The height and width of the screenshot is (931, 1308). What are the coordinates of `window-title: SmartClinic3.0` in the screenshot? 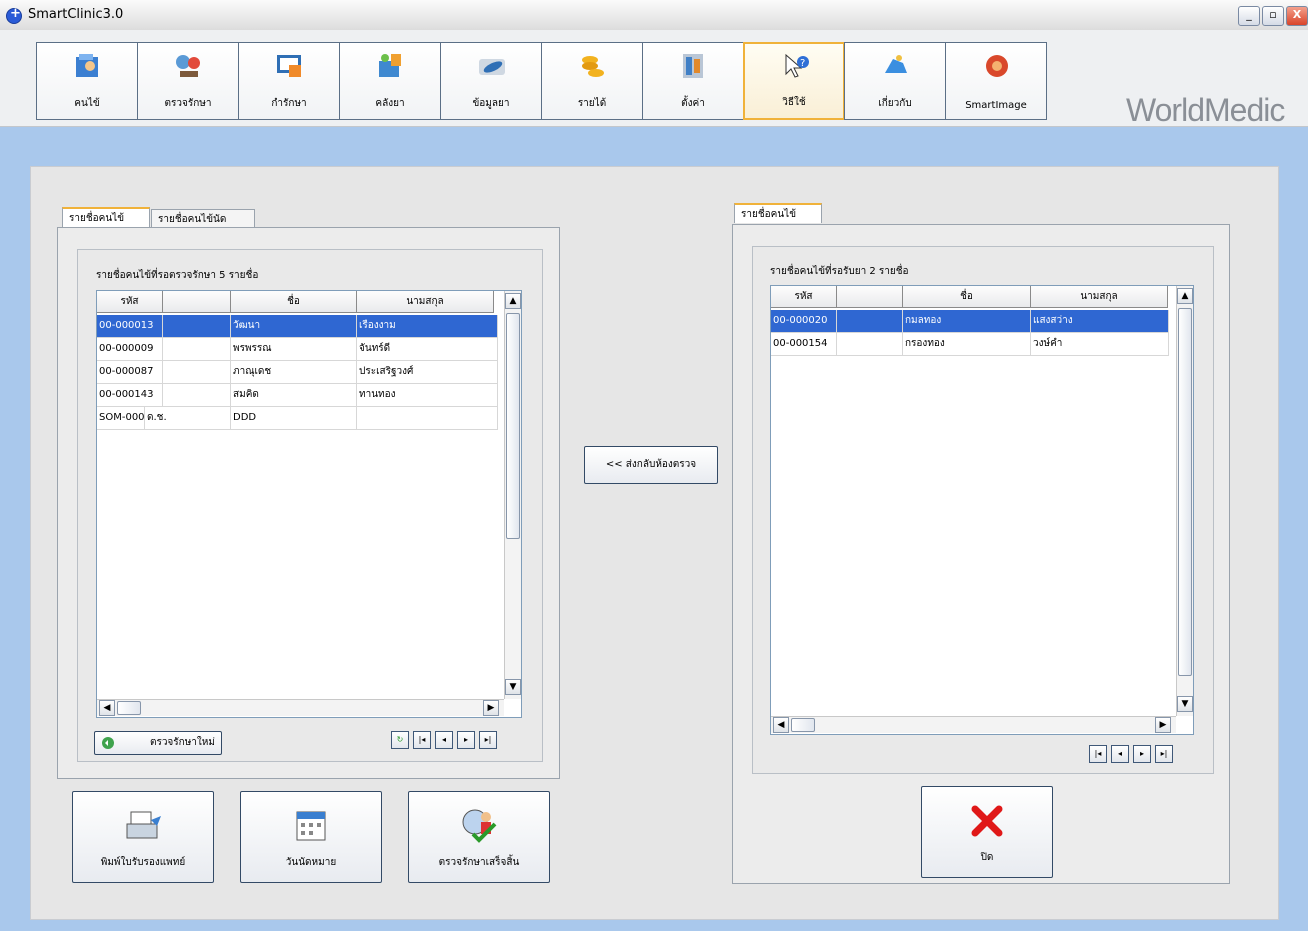 It's located at (76, 14).